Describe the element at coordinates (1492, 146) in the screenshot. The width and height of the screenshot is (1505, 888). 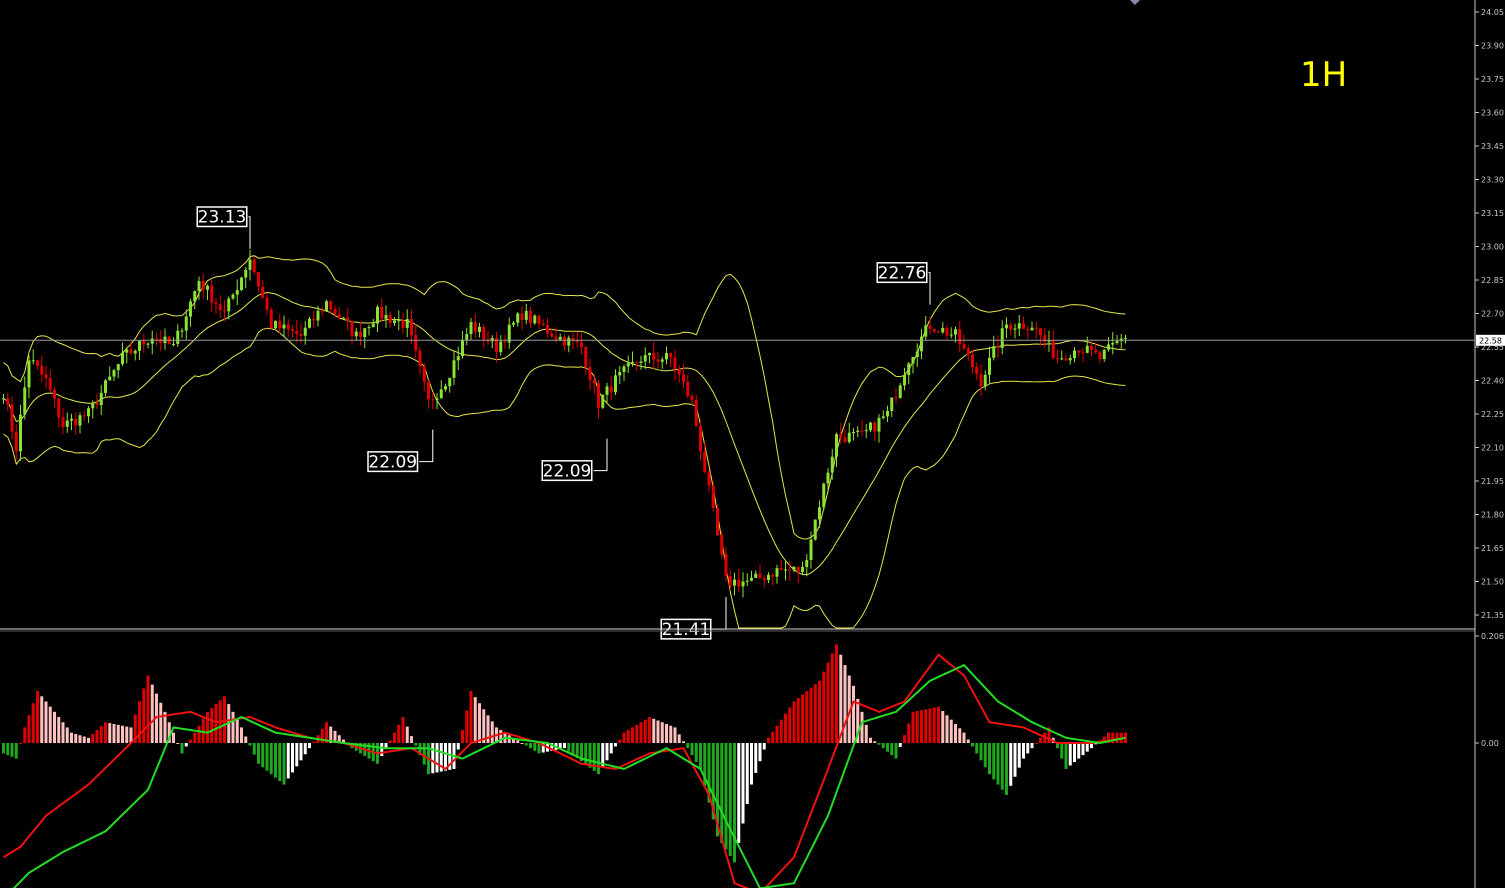
I see `price-tick-label: 23.45` at that location.